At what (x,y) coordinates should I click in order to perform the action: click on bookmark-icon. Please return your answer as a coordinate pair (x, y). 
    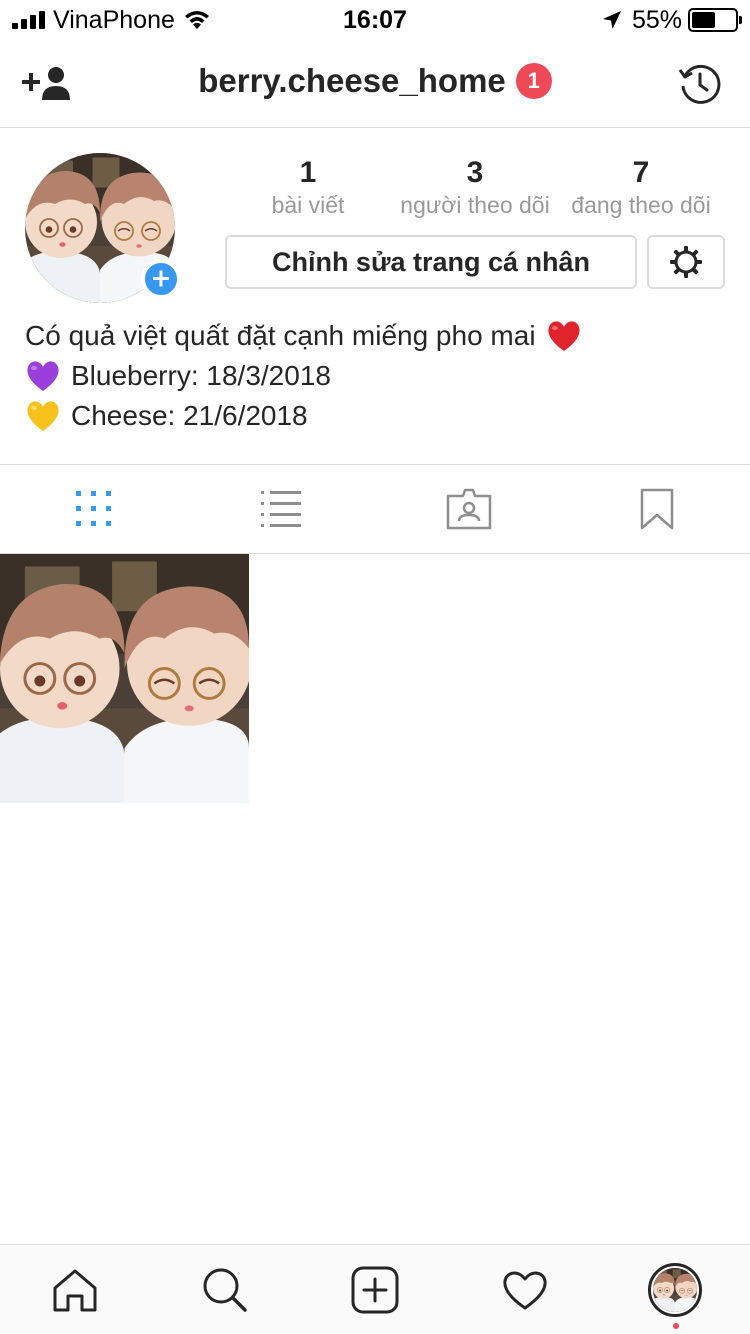
    Looking at the image, I should click on (656, 509).